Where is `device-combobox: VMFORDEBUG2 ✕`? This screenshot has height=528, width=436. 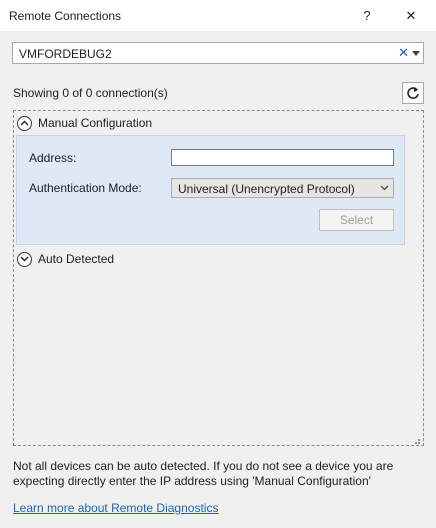
device-combobox: VMFORDEBUG2 ✕ is located at coordinates (218, 53).